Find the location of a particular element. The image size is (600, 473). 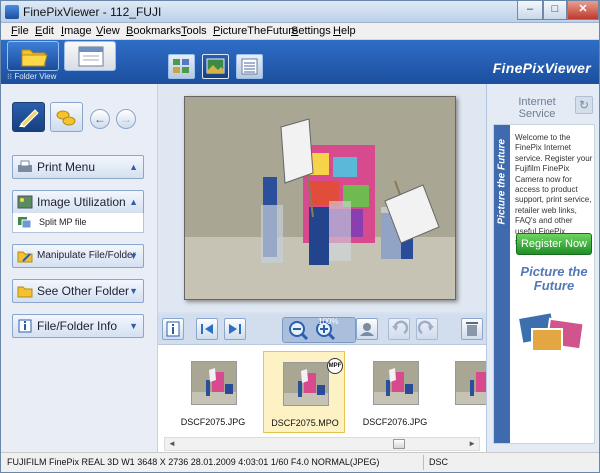

rotate-left-button is located at coordinates (399, 329).